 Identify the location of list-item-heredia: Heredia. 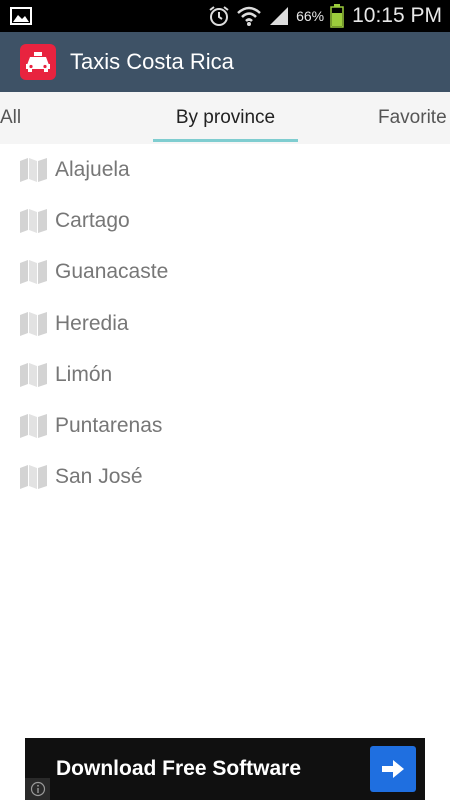
(225, 323).